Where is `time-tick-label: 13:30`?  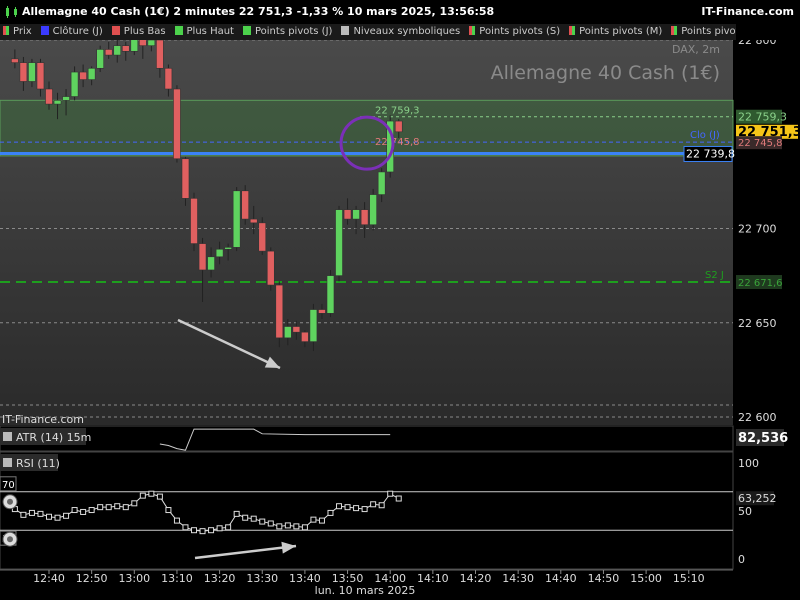
time-tick-label: 13:30 is located at coordinates (262, 578).